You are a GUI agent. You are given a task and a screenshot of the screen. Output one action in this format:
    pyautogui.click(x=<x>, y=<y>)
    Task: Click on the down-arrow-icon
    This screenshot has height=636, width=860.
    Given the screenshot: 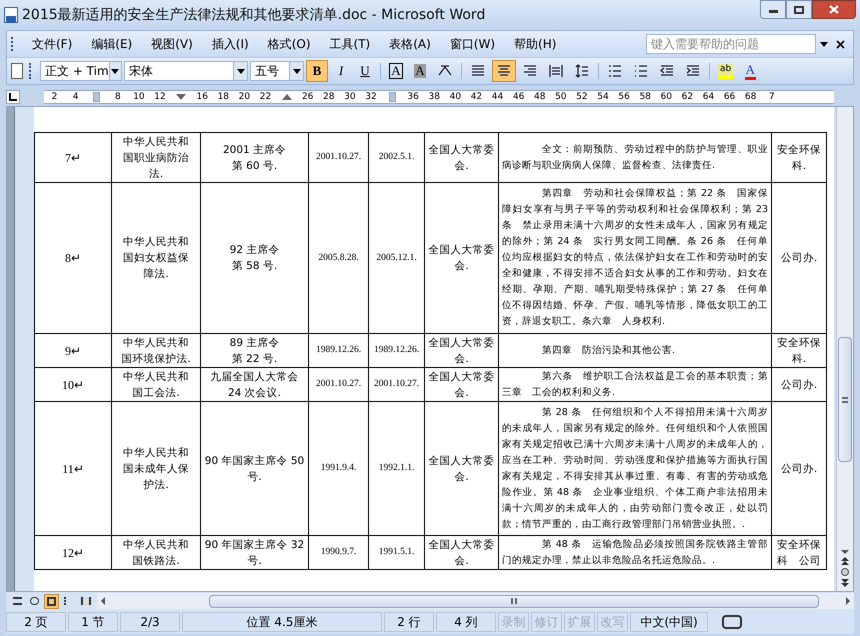 What is the action you would take?
    pyautogui.click(x=845, y=552)
    